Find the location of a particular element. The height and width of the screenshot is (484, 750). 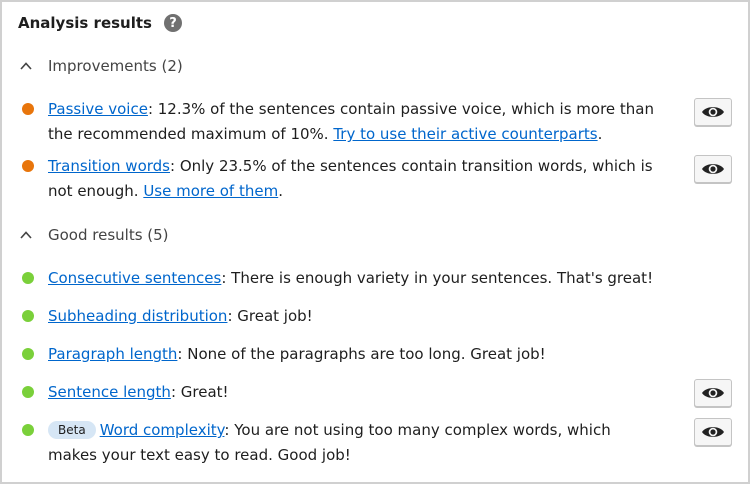

highlight-sentence-length-button is located at coordinates (713, 393).